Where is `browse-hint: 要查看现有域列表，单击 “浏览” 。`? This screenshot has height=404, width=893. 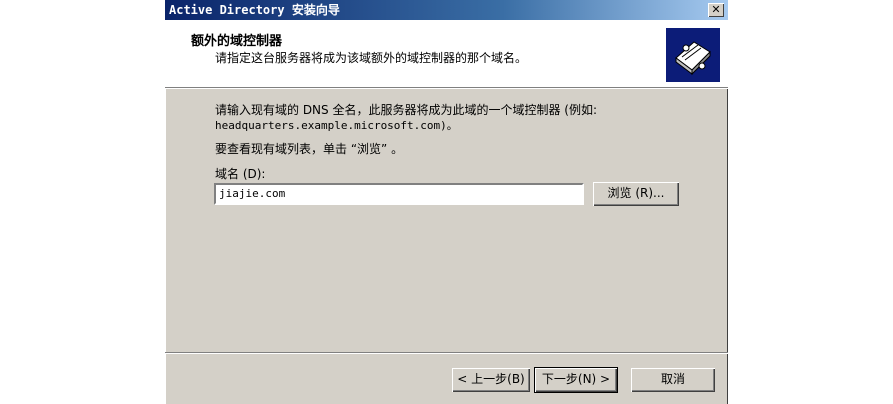 browse-hint: 要查看现有域列表，单击 “浏览” 。 is located at coordinates (309, 149).